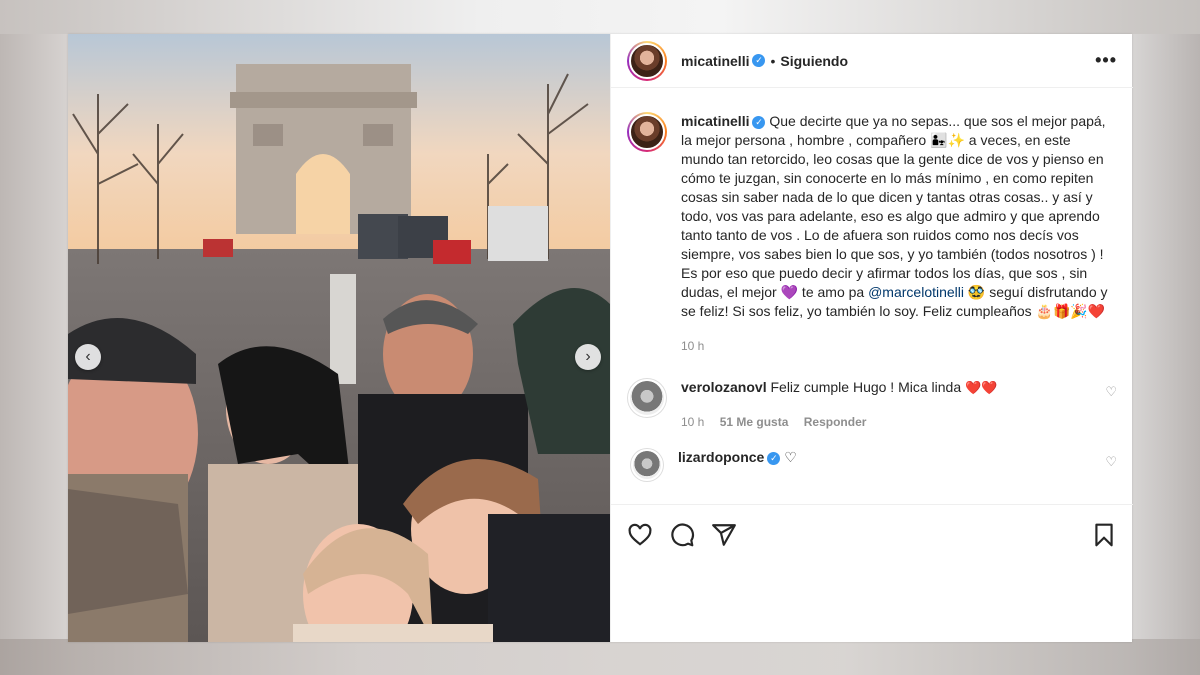 This screenshot has height=675, width=1200. What do you see at coordinates (600, 657) in the screenshot?
I see `background-bottom` at bounding box center [600, 657].